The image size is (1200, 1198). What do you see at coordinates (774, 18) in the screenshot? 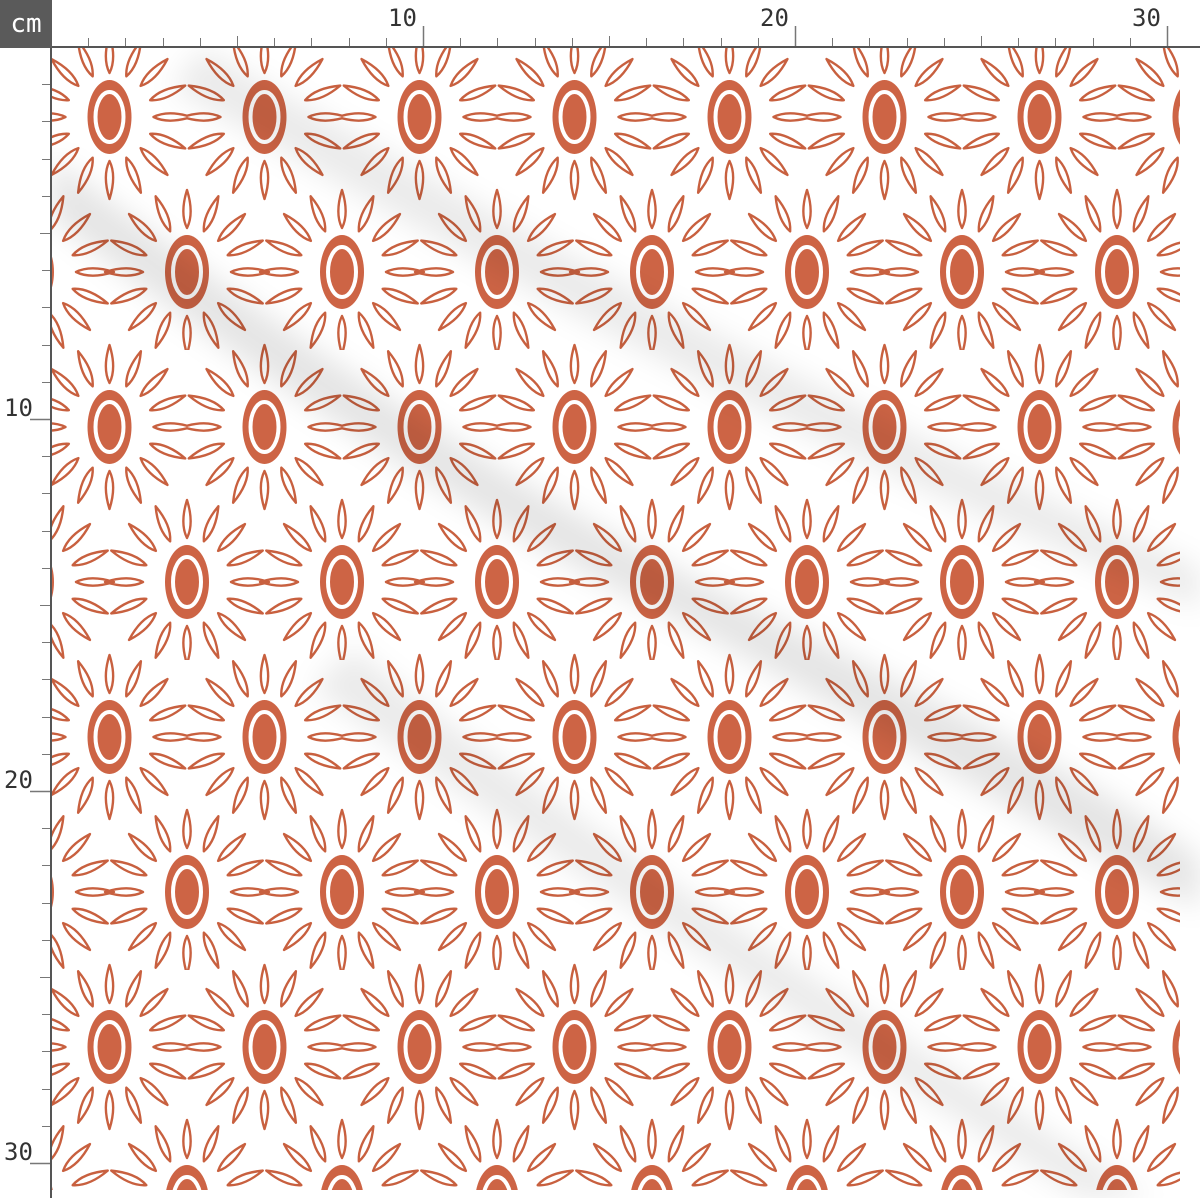
I see `ruler-top-label-20: 20` at bounding box center [774, 18].